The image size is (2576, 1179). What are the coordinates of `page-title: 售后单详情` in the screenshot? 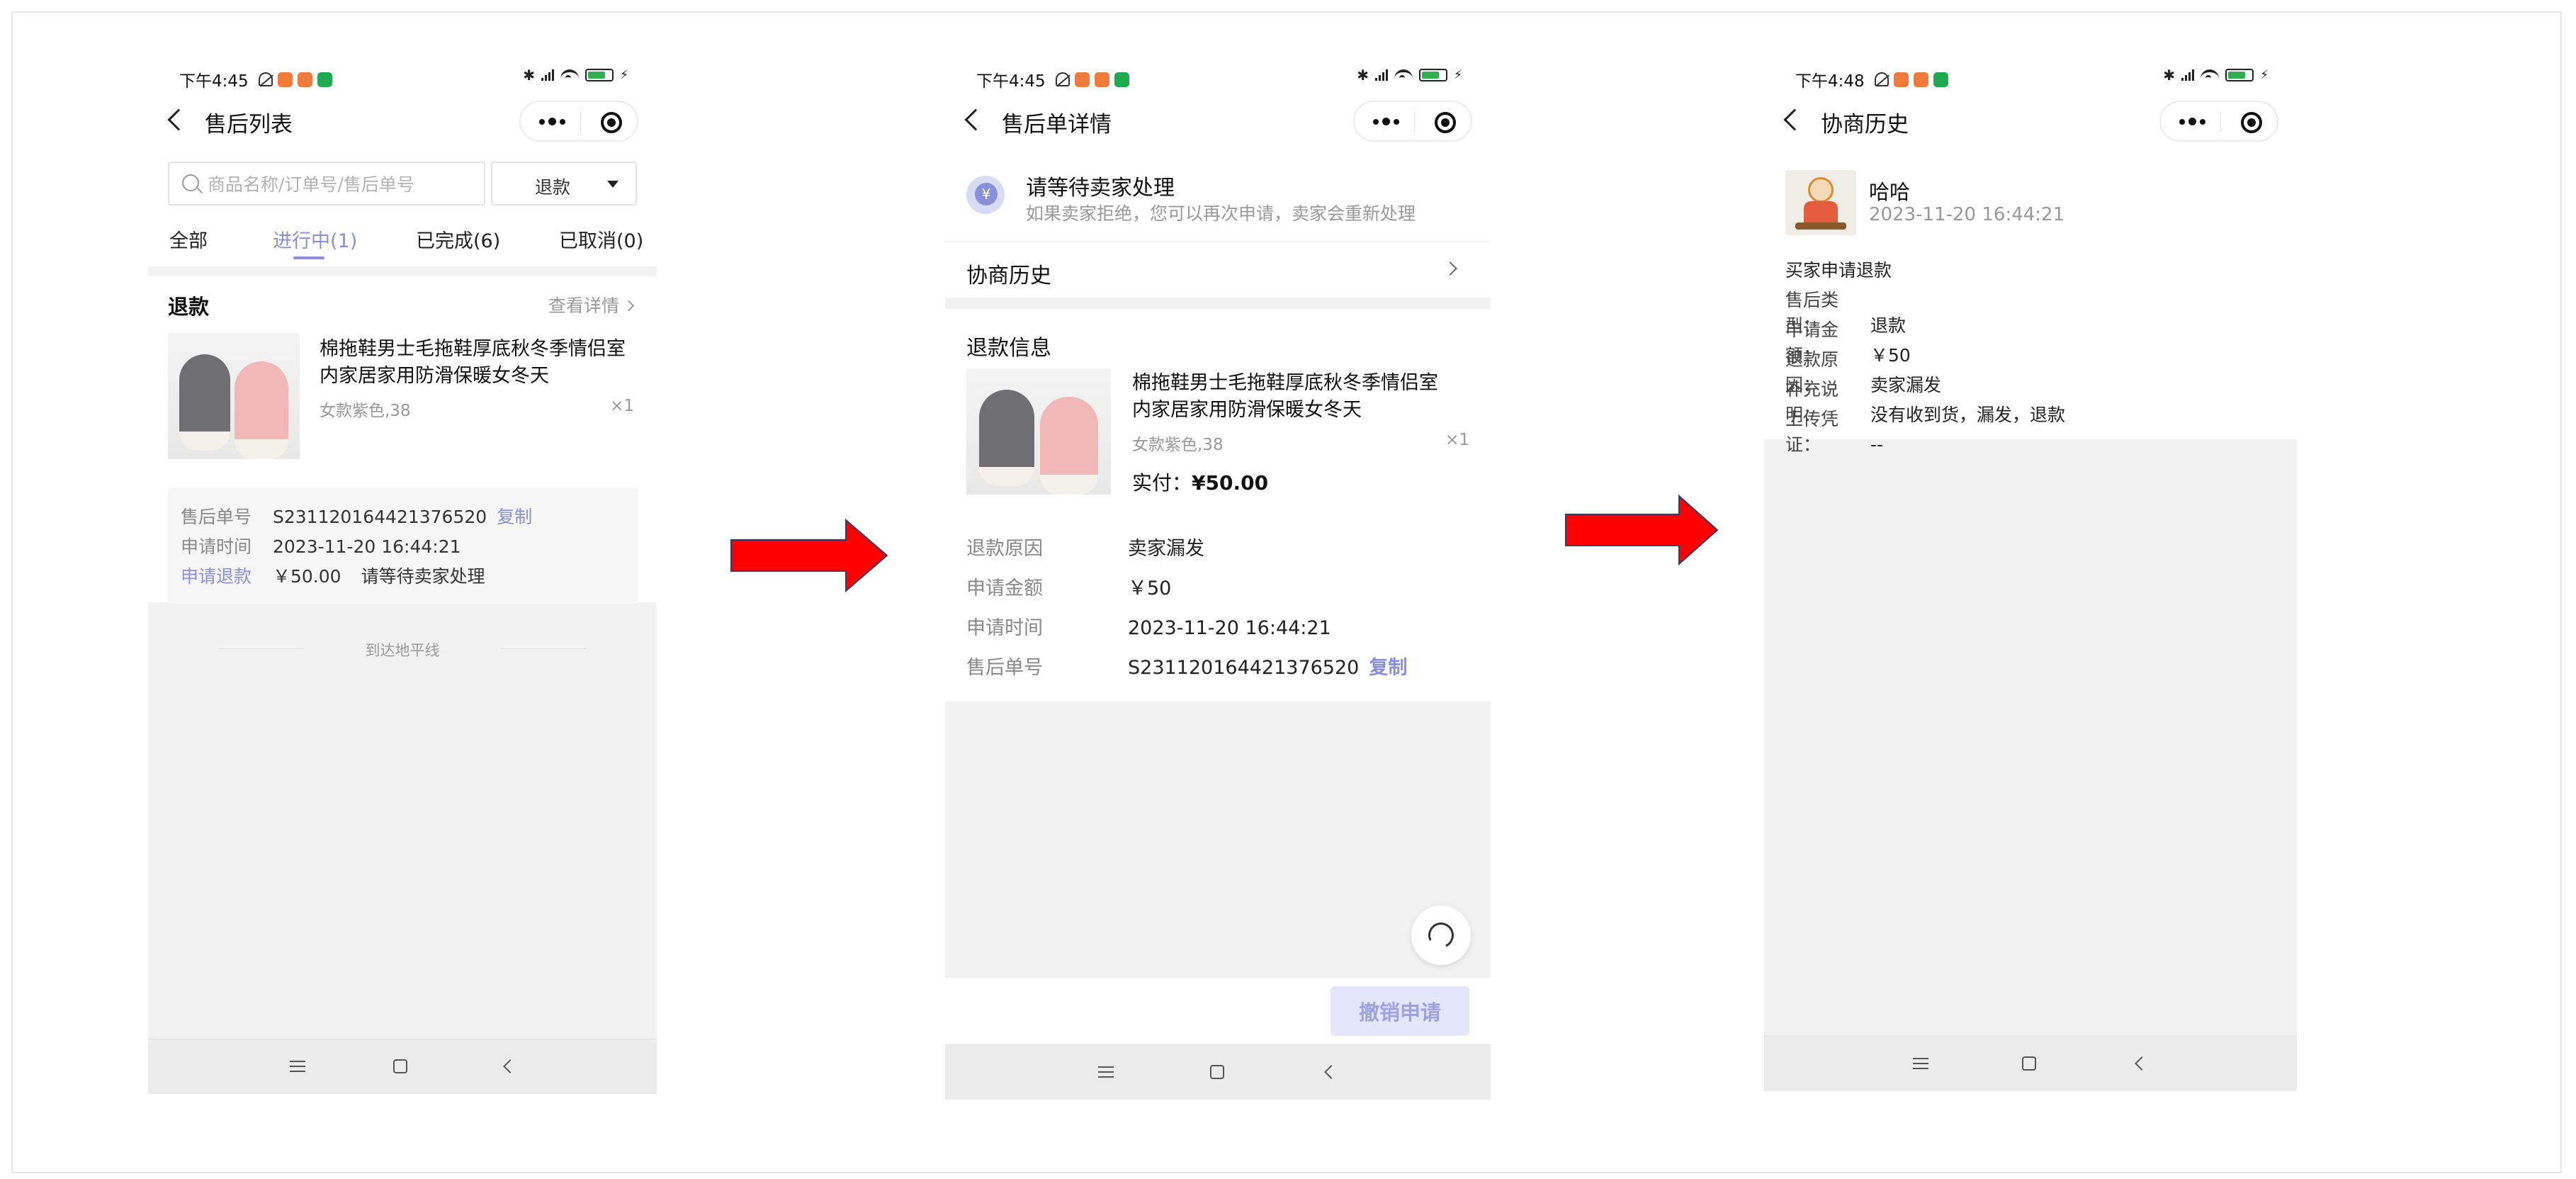 It's located at (1057, 124).